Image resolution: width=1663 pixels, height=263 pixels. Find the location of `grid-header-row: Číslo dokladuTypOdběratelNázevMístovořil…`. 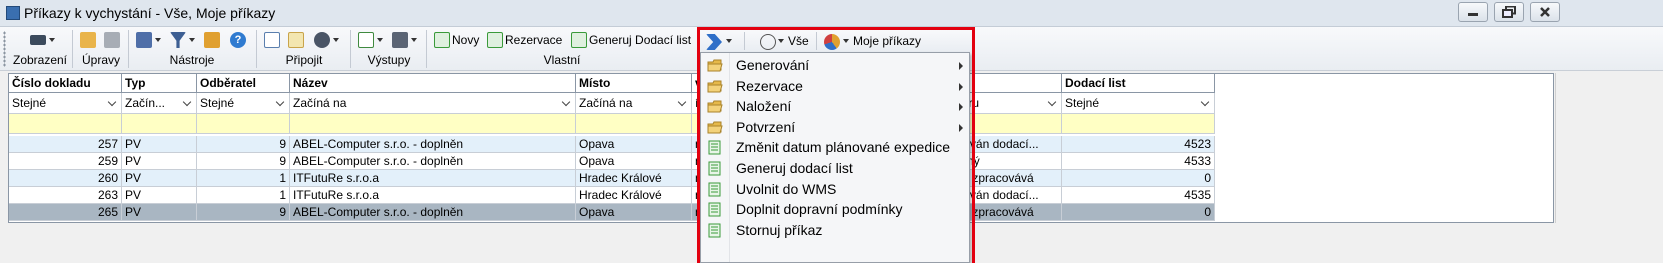

grid-header-row: Číslo dokladuTypOdběratelNázevMístovořil… is located at coordinates (612, 83).